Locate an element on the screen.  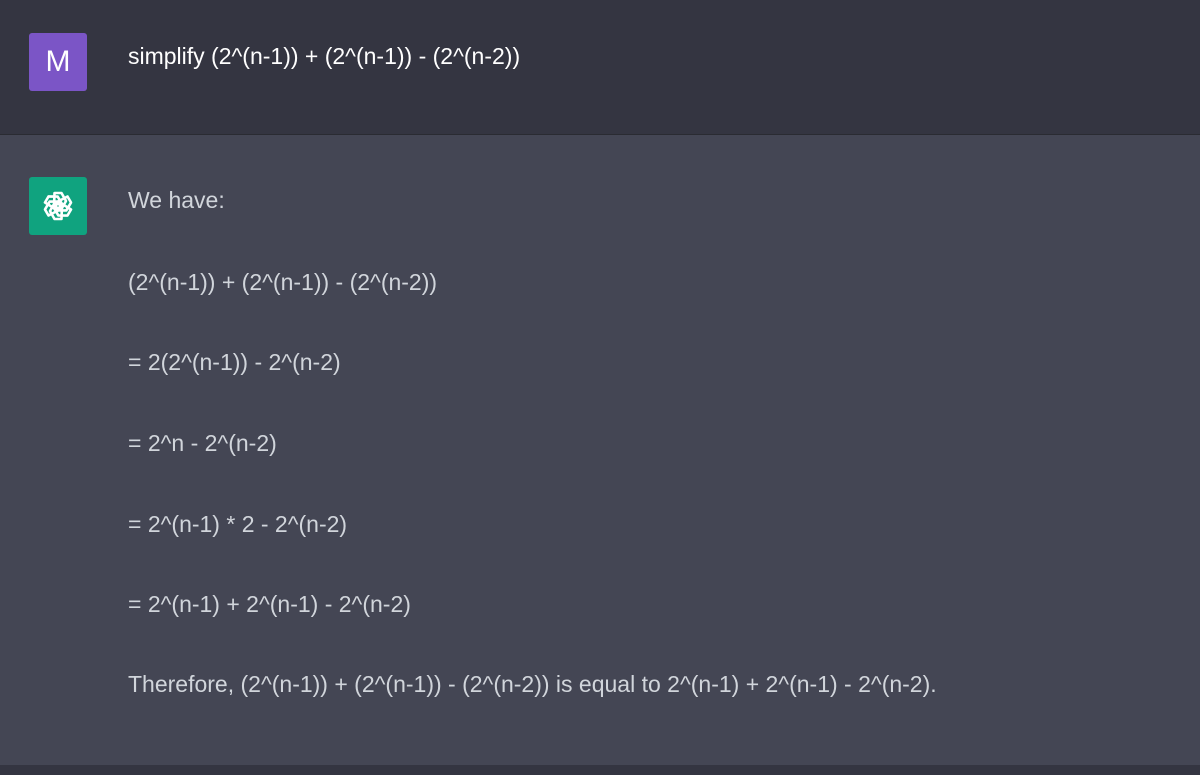
assistant-avatar is located at coordinates (58, 206).